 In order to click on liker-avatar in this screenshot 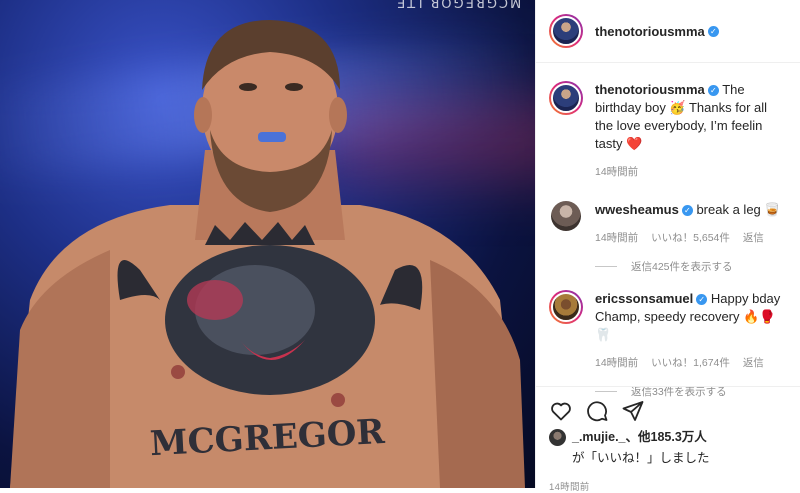, I will do `click(557, 437)`.